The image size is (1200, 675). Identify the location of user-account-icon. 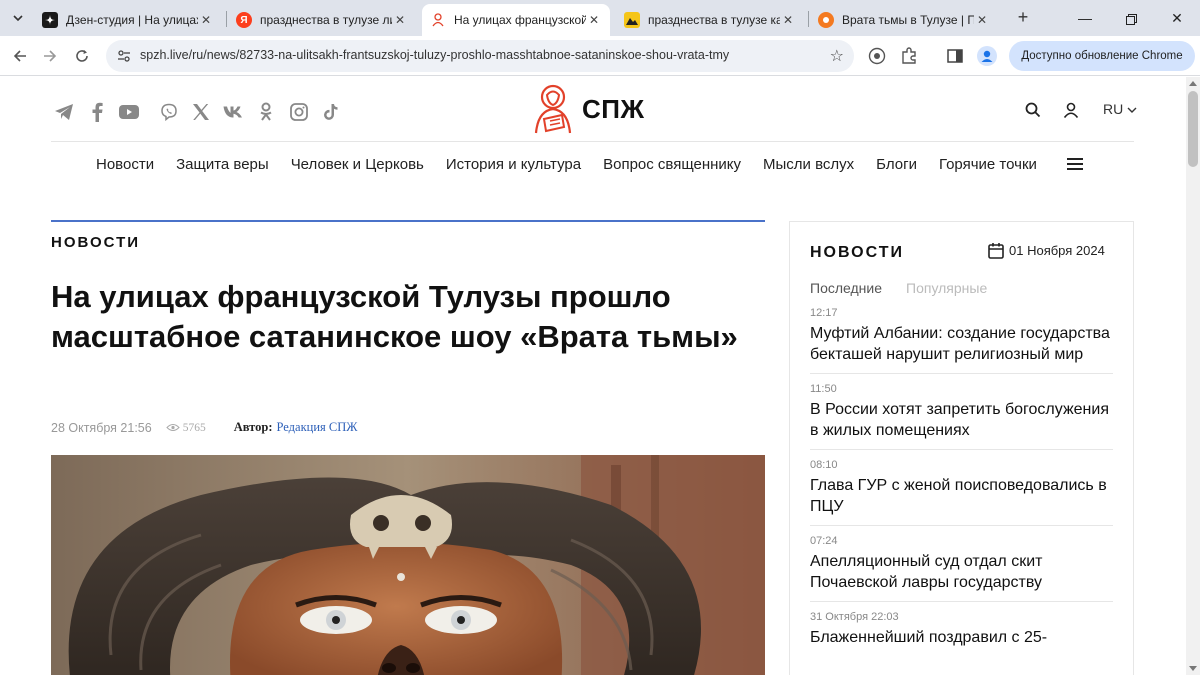
(1071, 110).